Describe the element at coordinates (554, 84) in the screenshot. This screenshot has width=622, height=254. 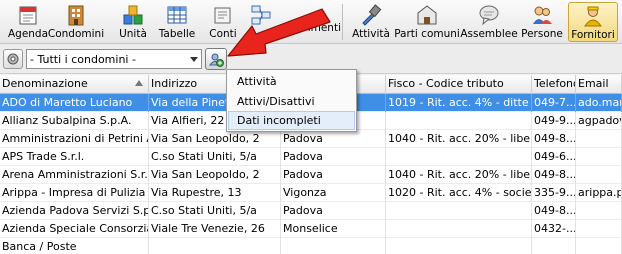
I see `column-header-telefono: Telefono` at that location.